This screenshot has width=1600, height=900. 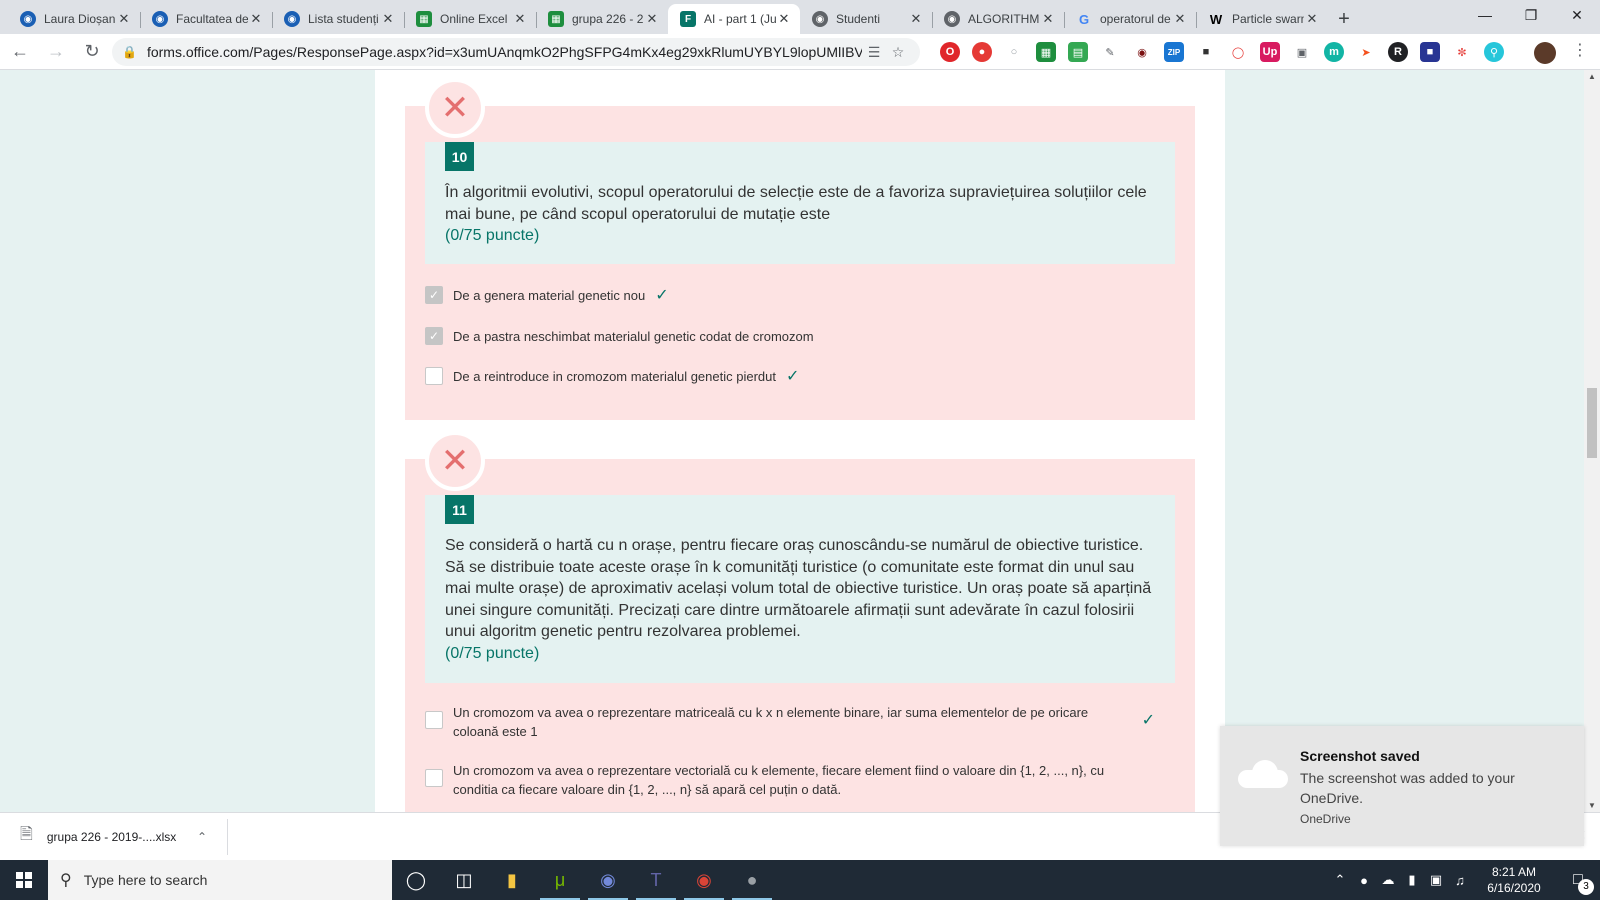 What do you see at coordinates (1014, 52) in the screenshot?
I see `lock-extension-icon: ○` at bounding box center [1014, 52].